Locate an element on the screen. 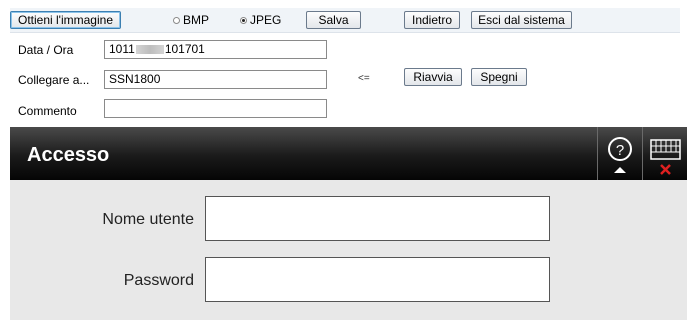 The image size is (687, 320). password-label: Password is located at coordinates (158, 280).